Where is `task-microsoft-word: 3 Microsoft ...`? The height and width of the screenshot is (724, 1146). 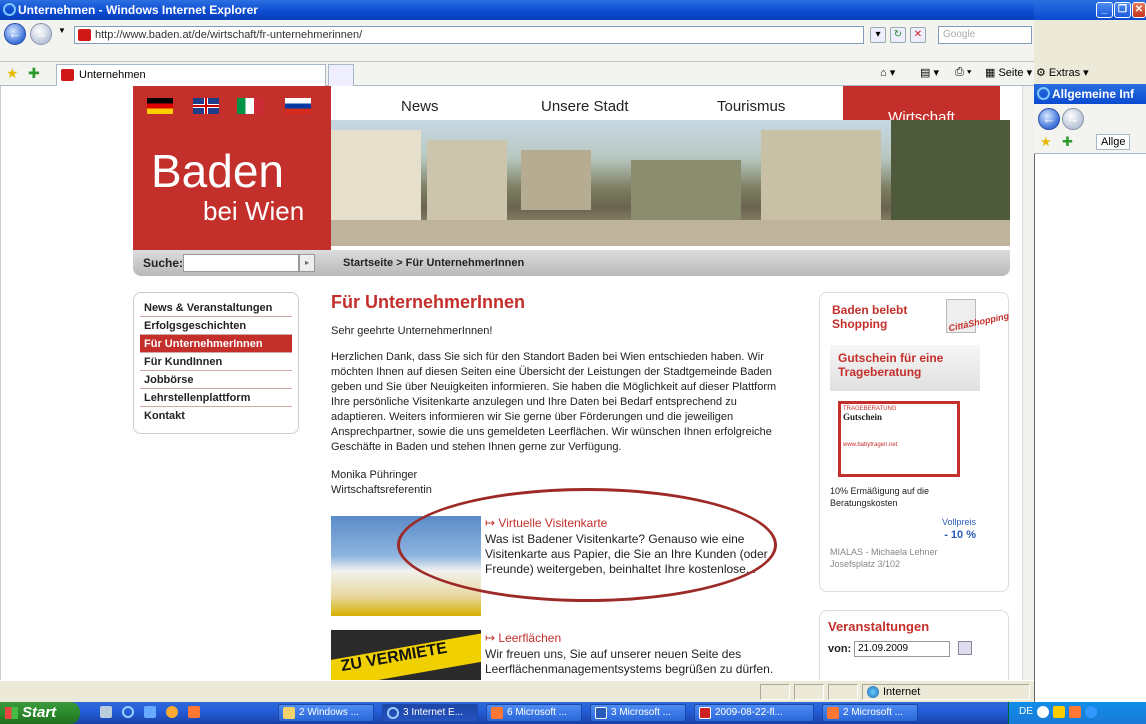 task-microsoft-word: 3 Microsoft ... is located at coordinates (638, 713).